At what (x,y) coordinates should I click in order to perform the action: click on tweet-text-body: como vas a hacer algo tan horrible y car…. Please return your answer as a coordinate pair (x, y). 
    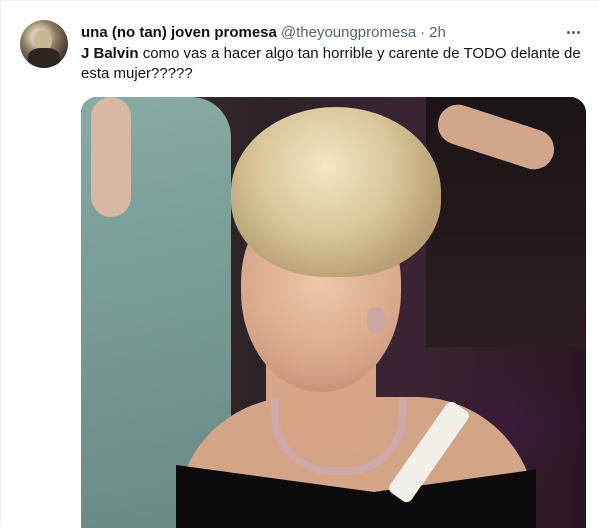
    Looking at the image, I should click on (331, 63).